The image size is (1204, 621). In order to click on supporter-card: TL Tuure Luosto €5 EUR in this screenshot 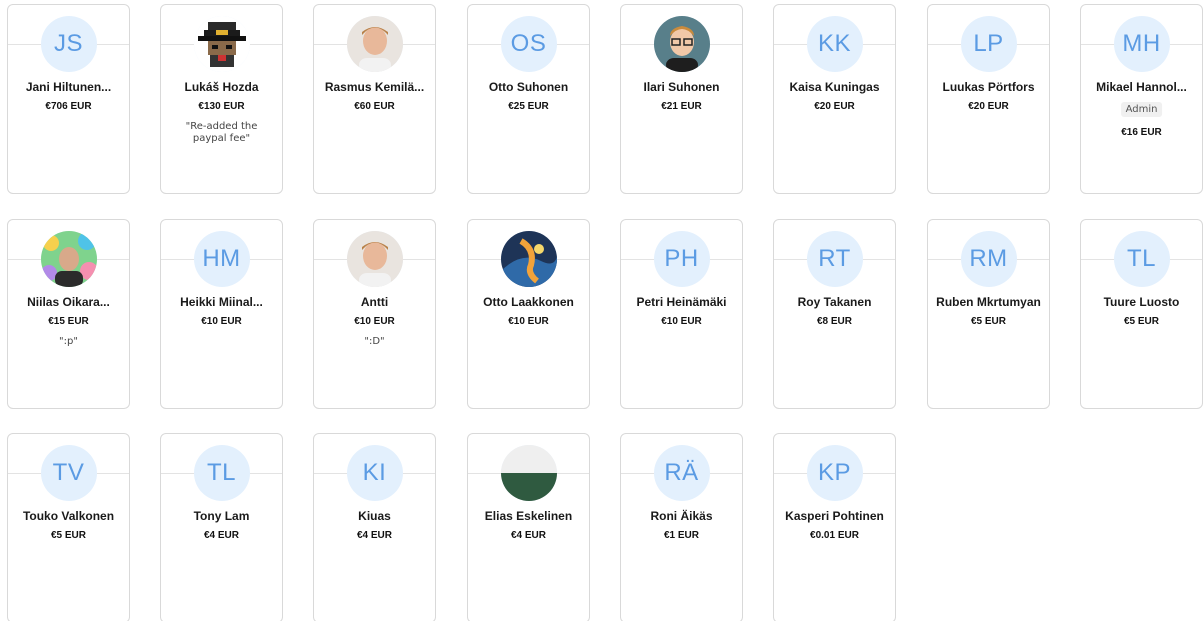, I will do `click(1141, 314)`.